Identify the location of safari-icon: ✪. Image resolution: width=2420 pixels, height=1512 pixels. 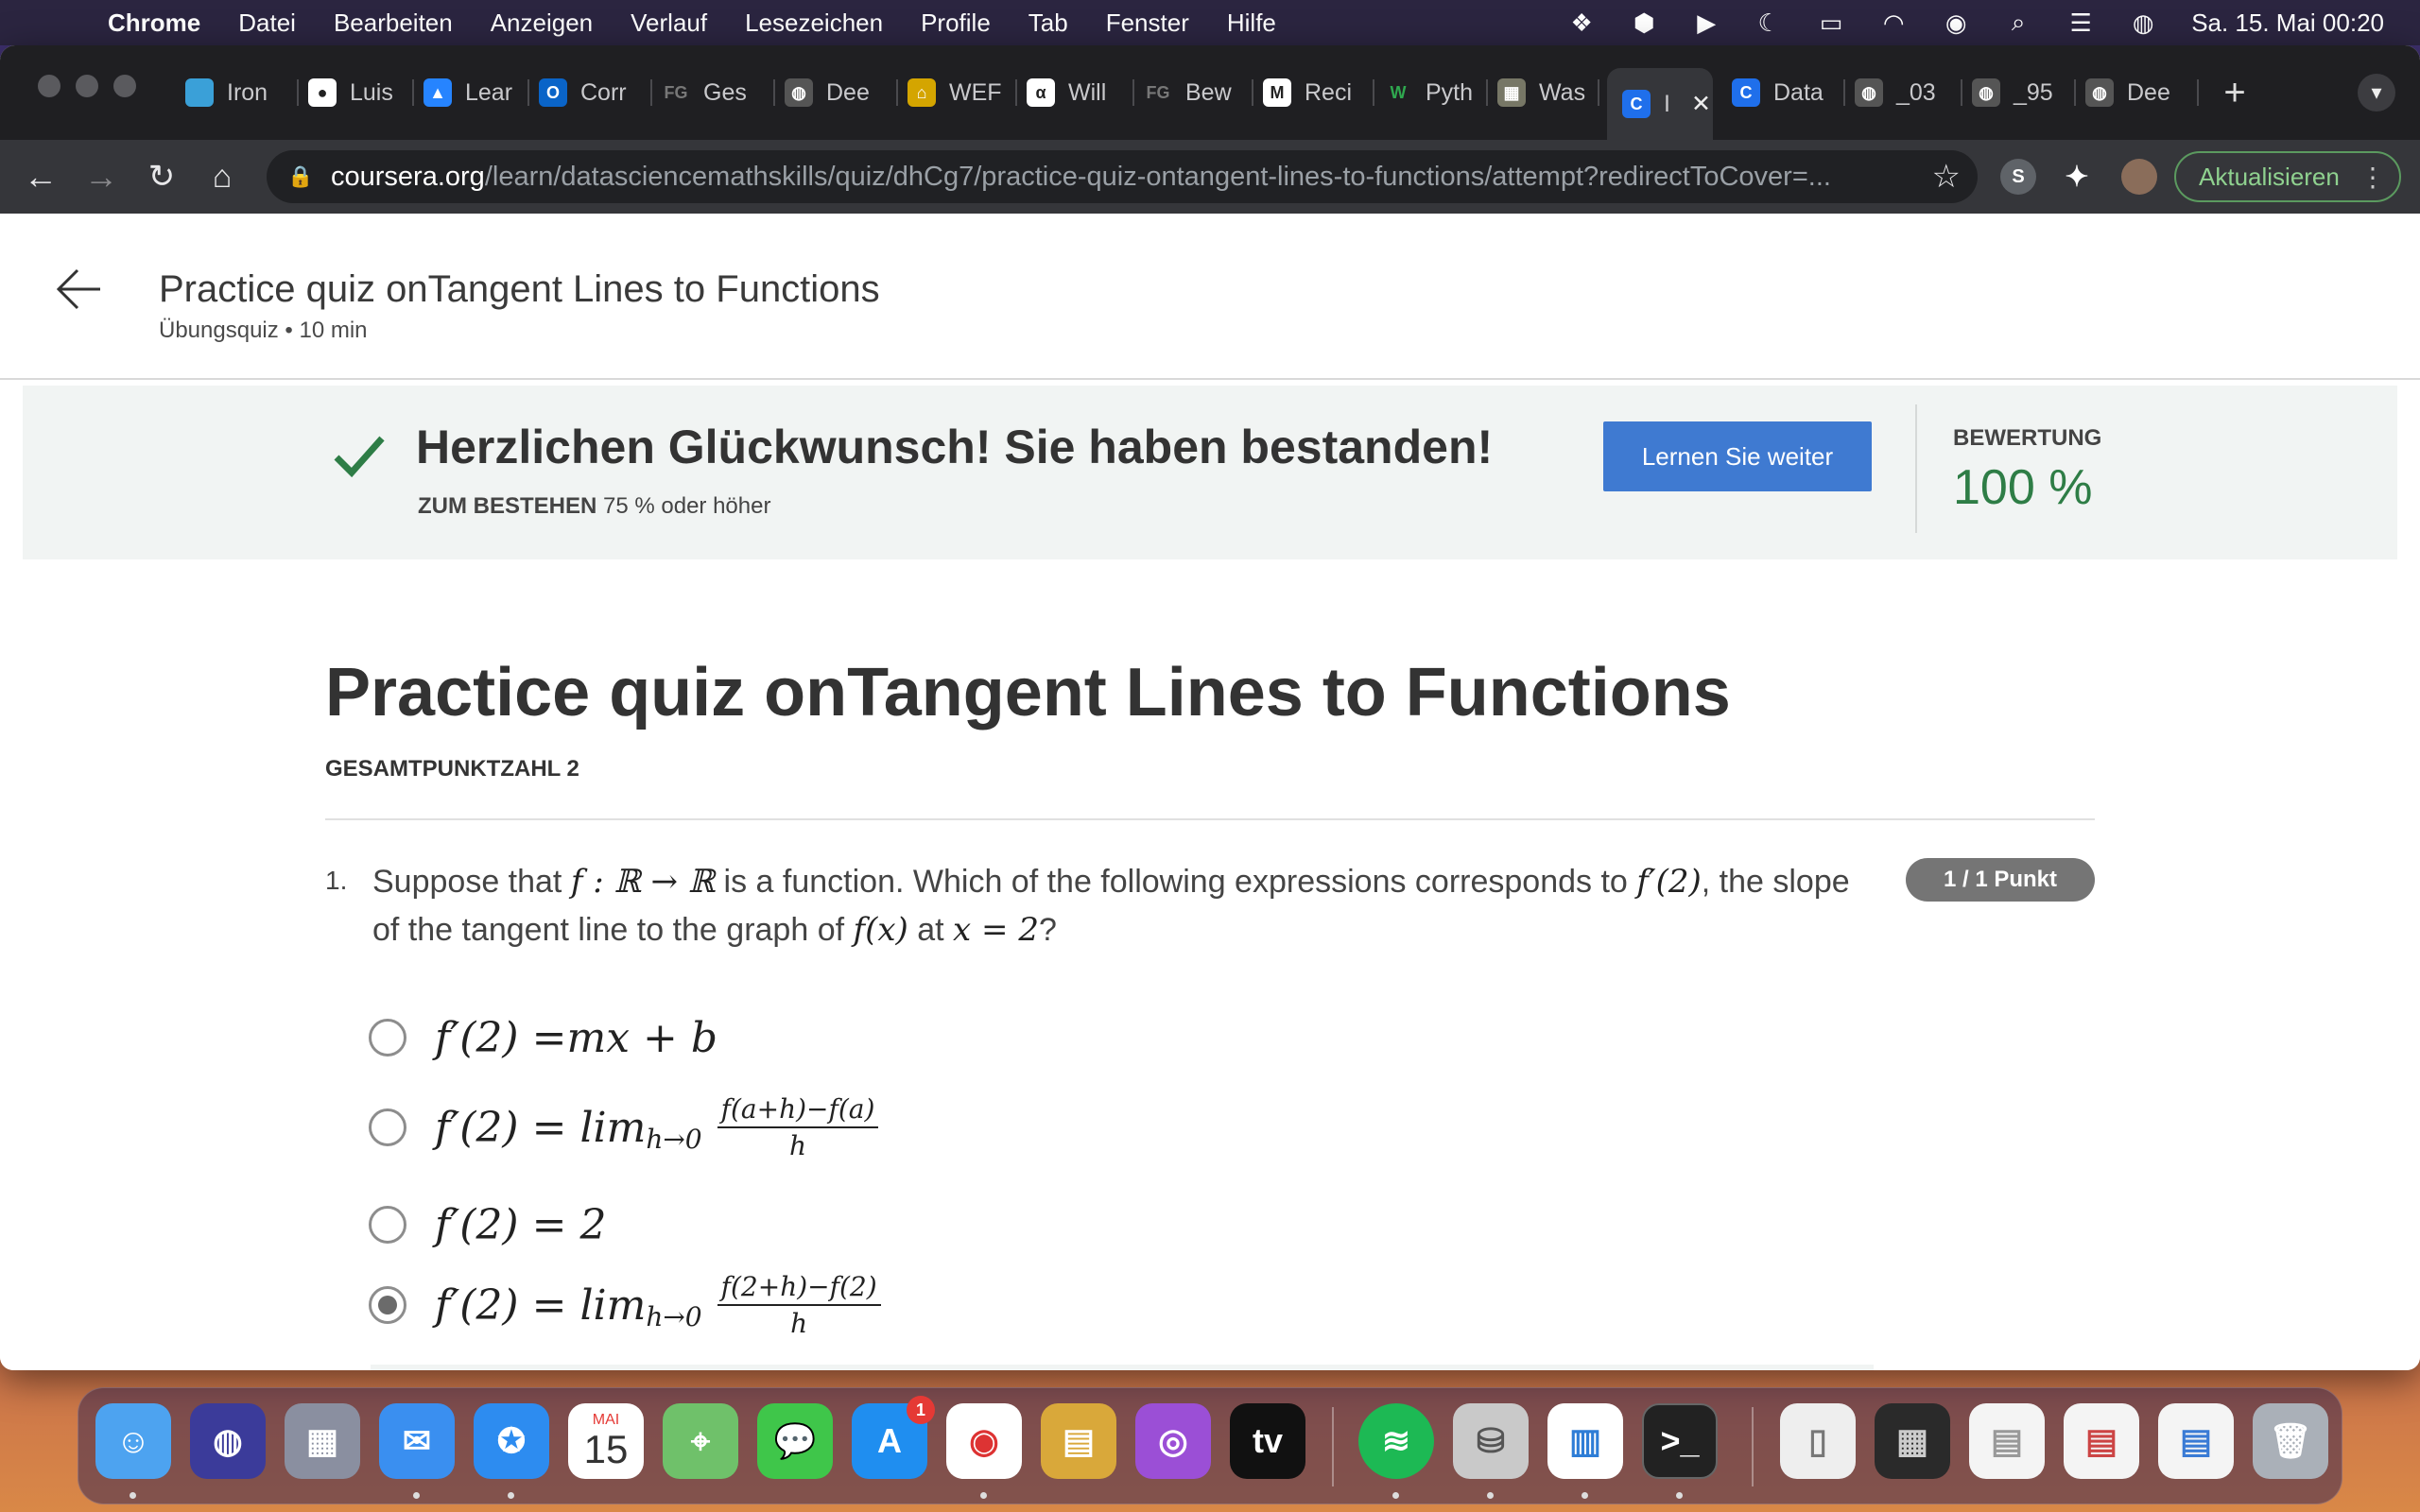
(512, 1441).